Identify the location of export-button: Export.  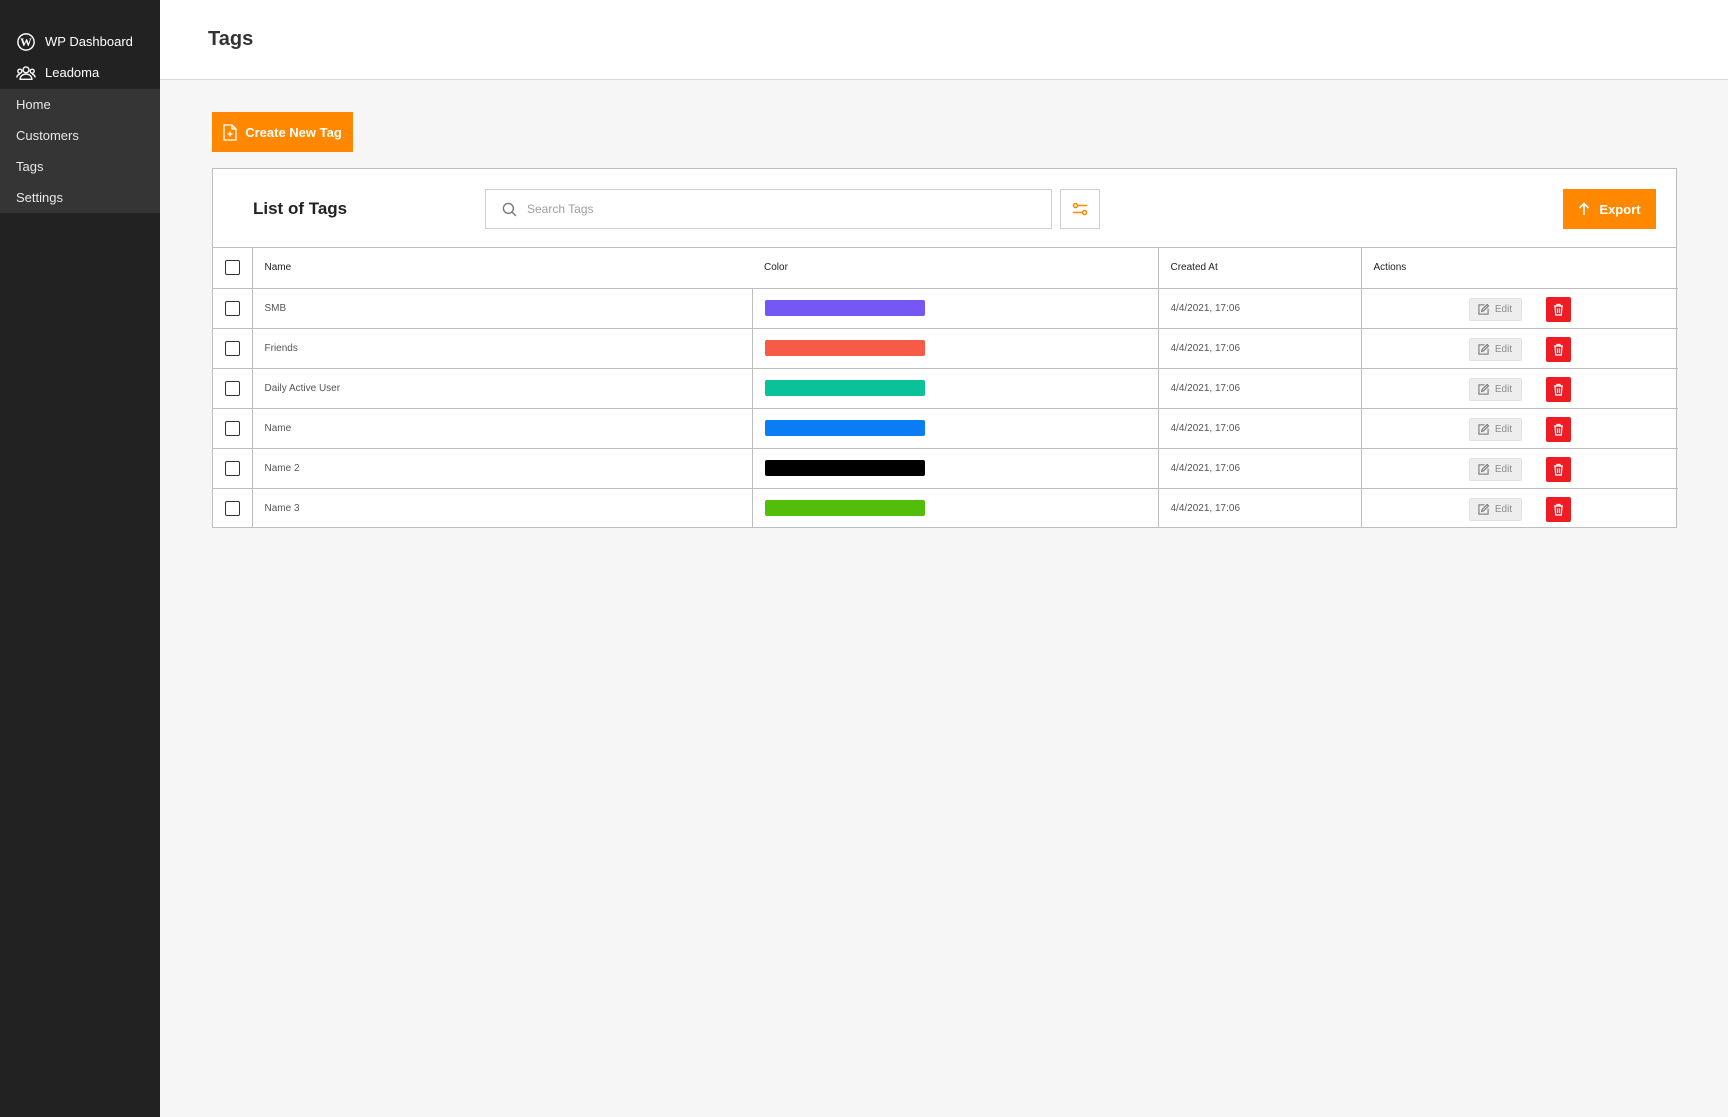
(1609, 209).